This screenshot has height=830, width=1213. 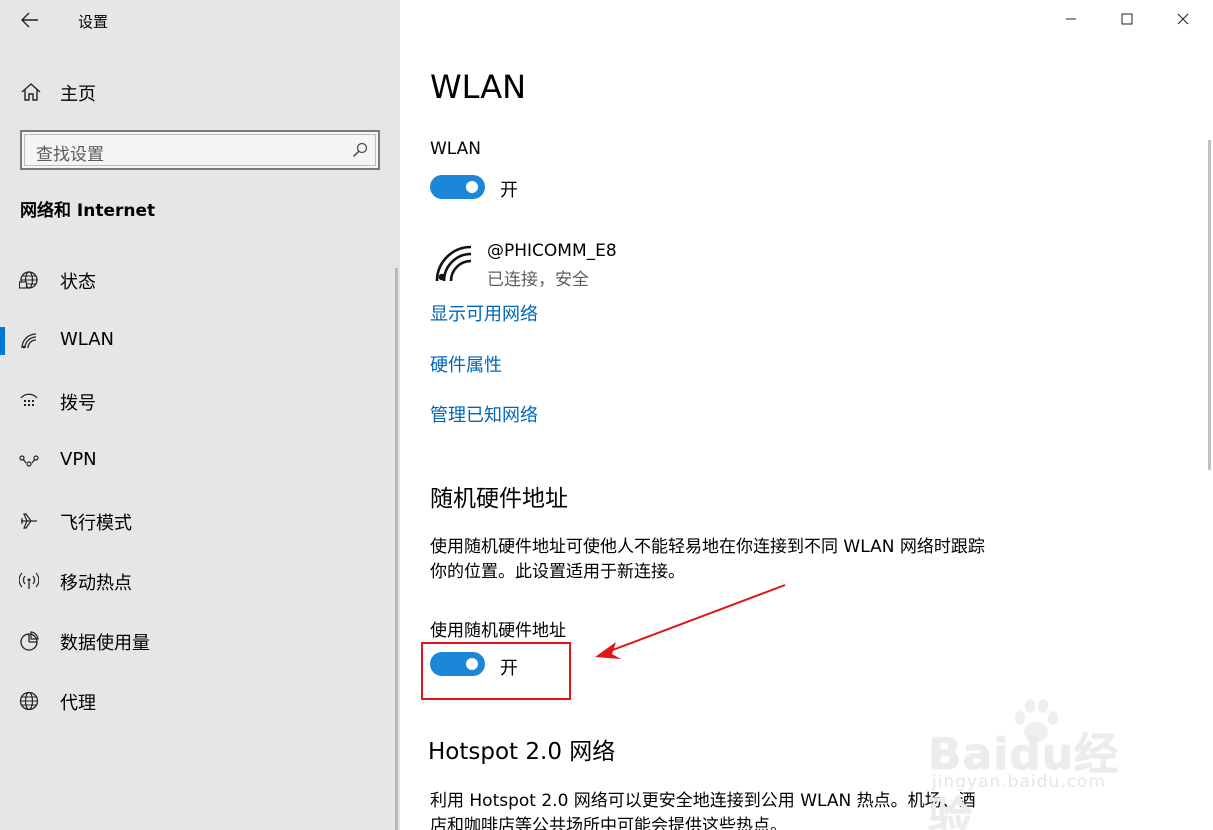 I want to click on back-button, so click(x=30, y=20).